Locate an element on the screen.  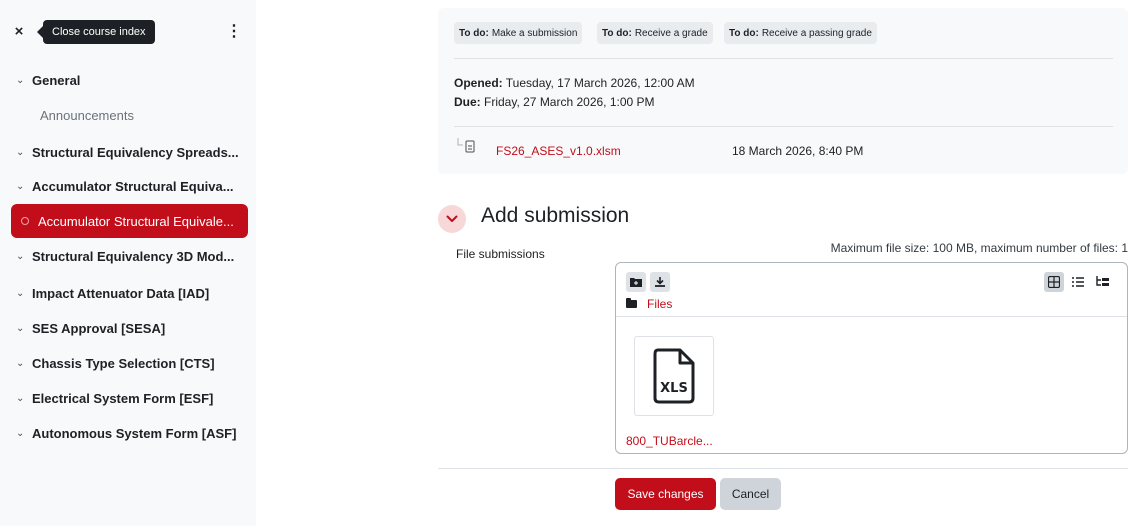
view-list-button is located at coordinates (1078, 282).